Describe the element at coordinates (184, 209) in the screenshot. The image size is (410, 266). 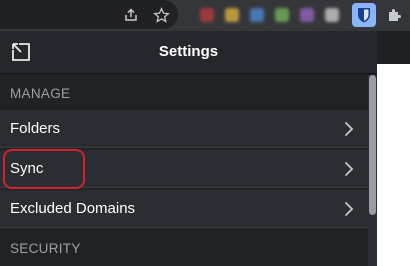
I see `settings-item-excluded-domains: Excluded Domains` at that location.